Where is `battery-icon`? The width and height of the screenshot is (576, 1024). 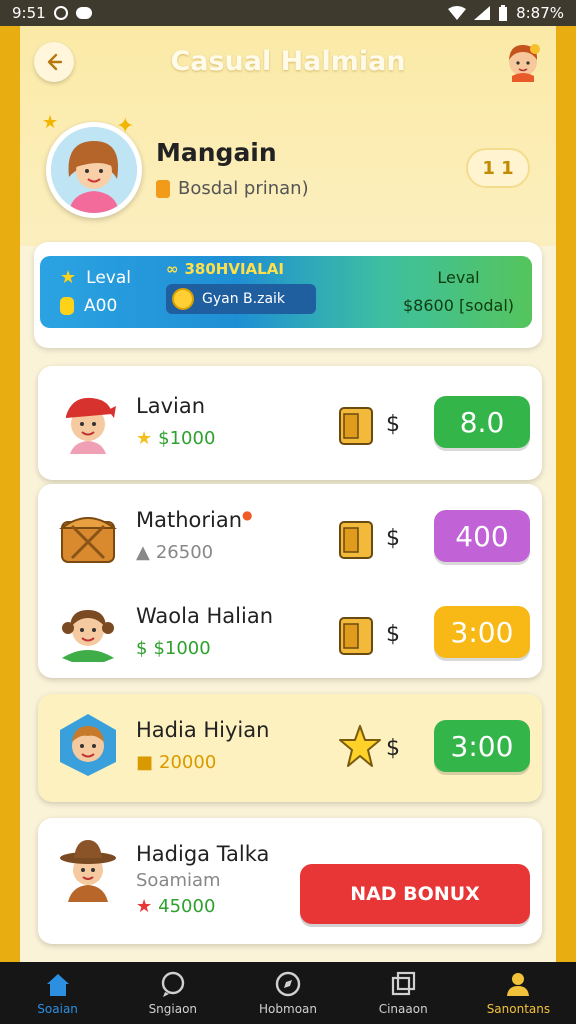 battery-icon is located at coordinates (503, 13).